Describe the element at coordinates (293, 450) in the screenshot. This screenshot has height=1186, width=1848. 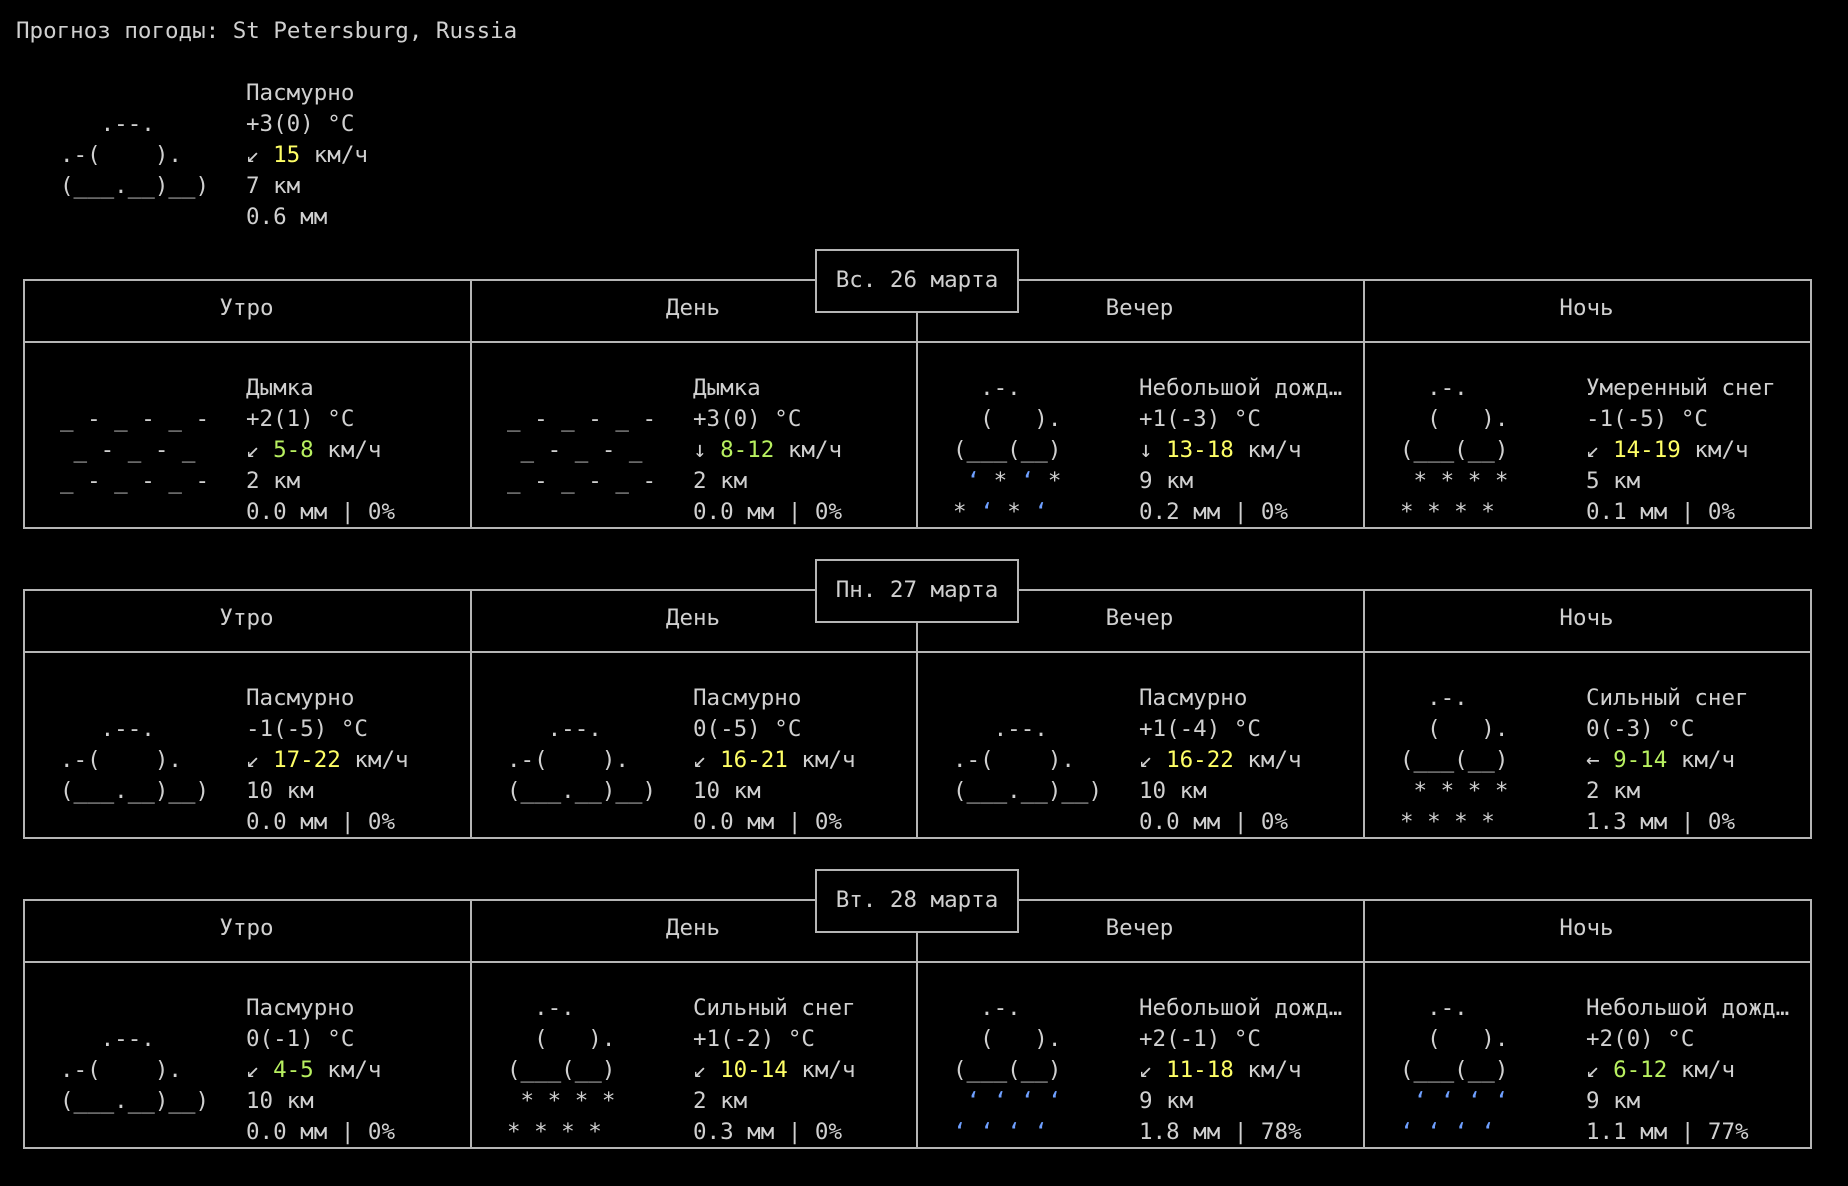
I see `wind-speed: 5-8` at that location.